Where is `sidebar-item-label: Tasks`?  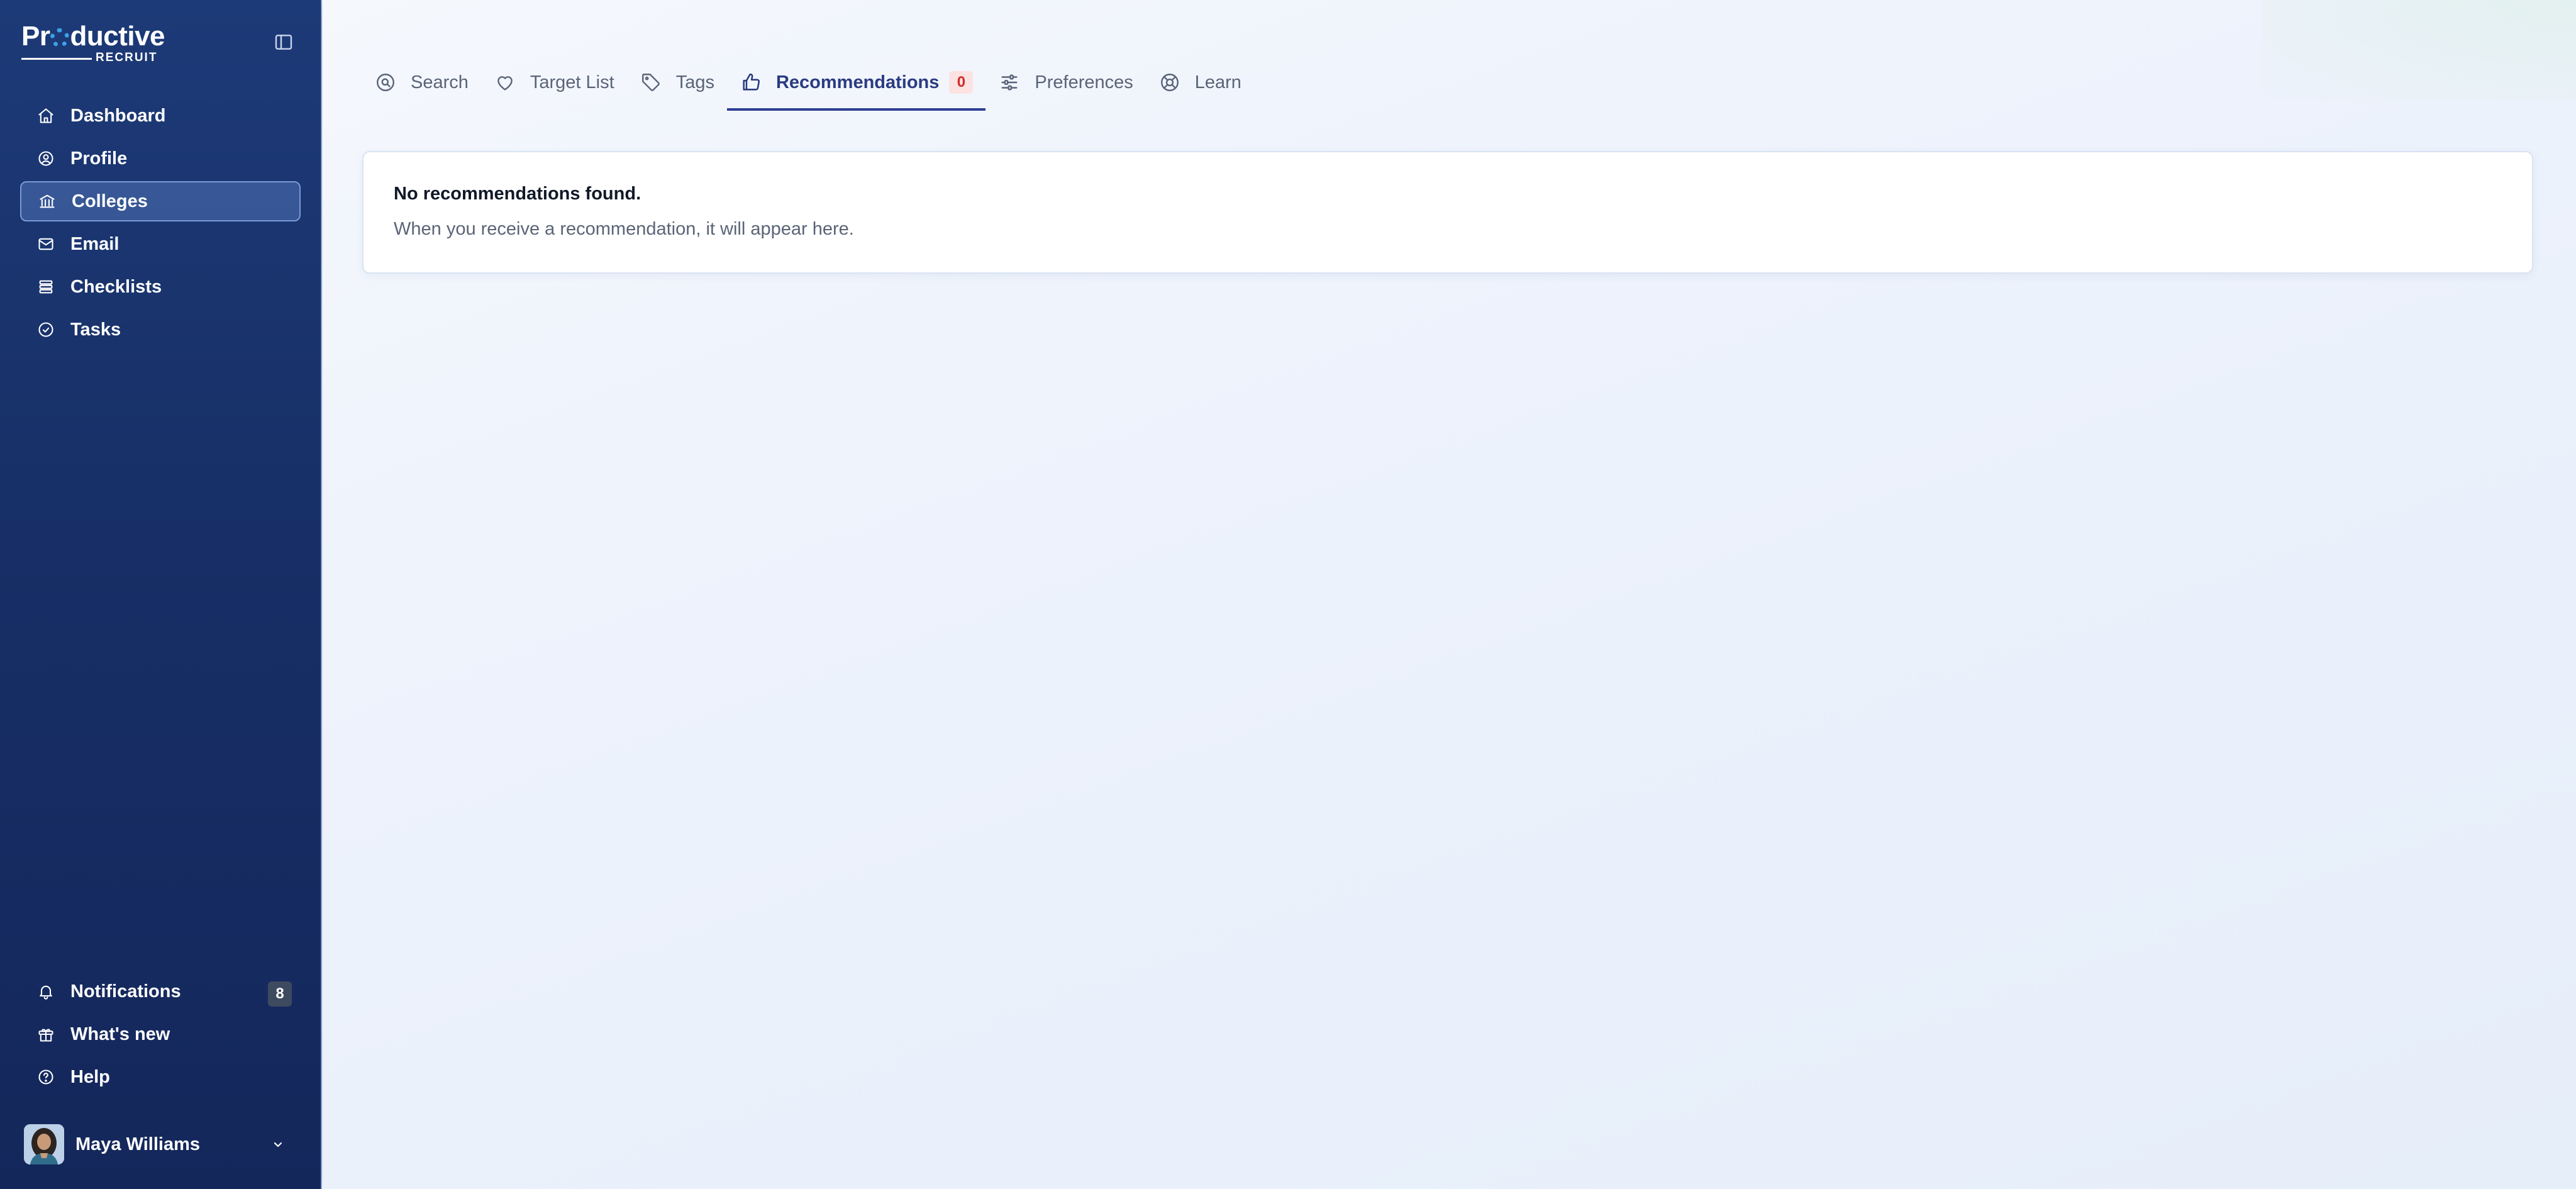 sidebar-item-label: Tasks is located at coordinates (95, 329).